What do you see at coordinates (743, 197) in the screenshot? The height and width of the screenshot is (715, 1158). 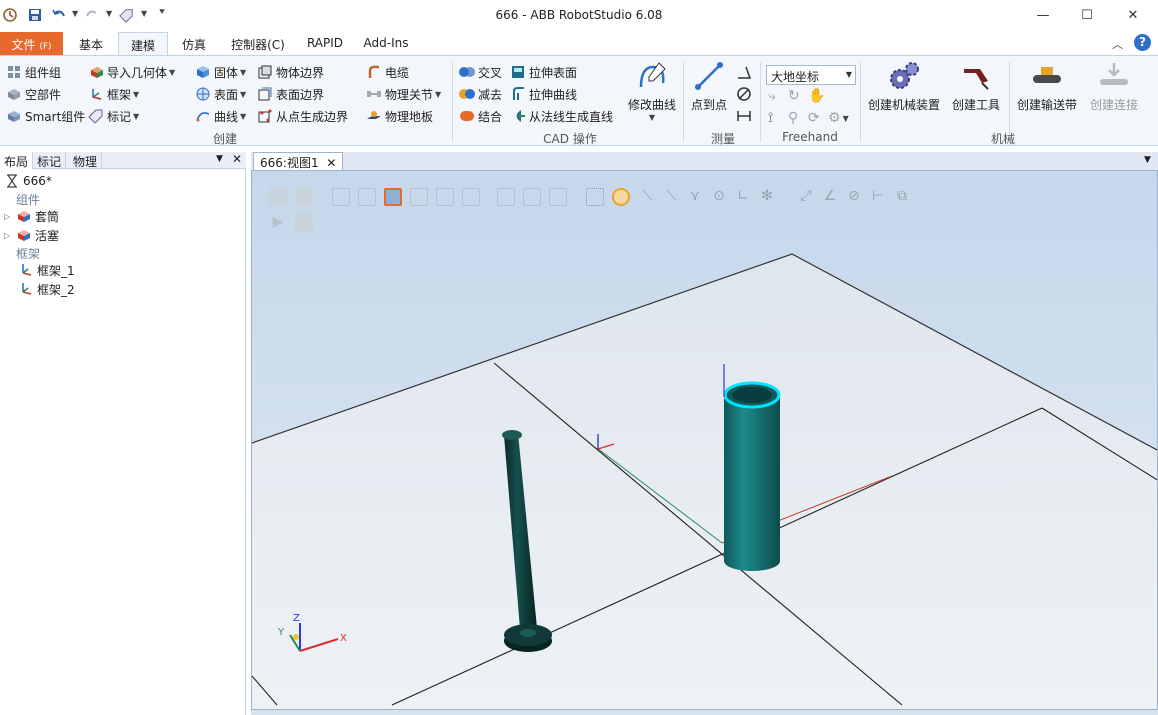 I see `snap-local-origin-icon: ∟` at bounding box center [743, 197].